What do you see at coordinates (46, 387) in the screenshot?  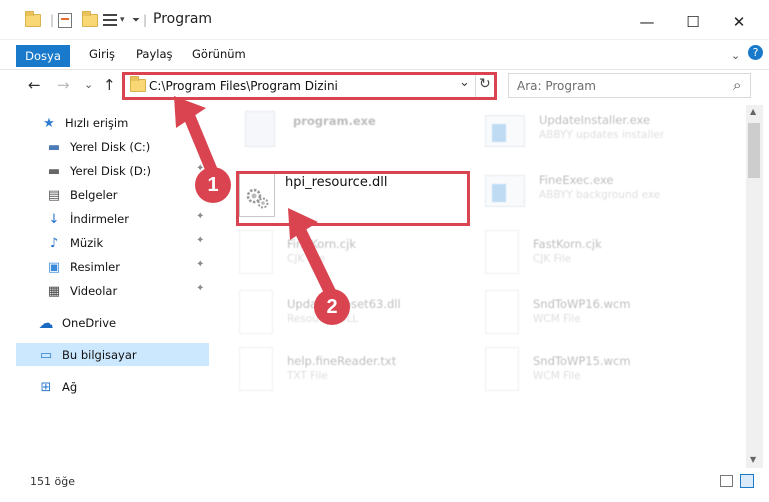 I see `network-icon: ⊞` at bounding box center [46, 387].